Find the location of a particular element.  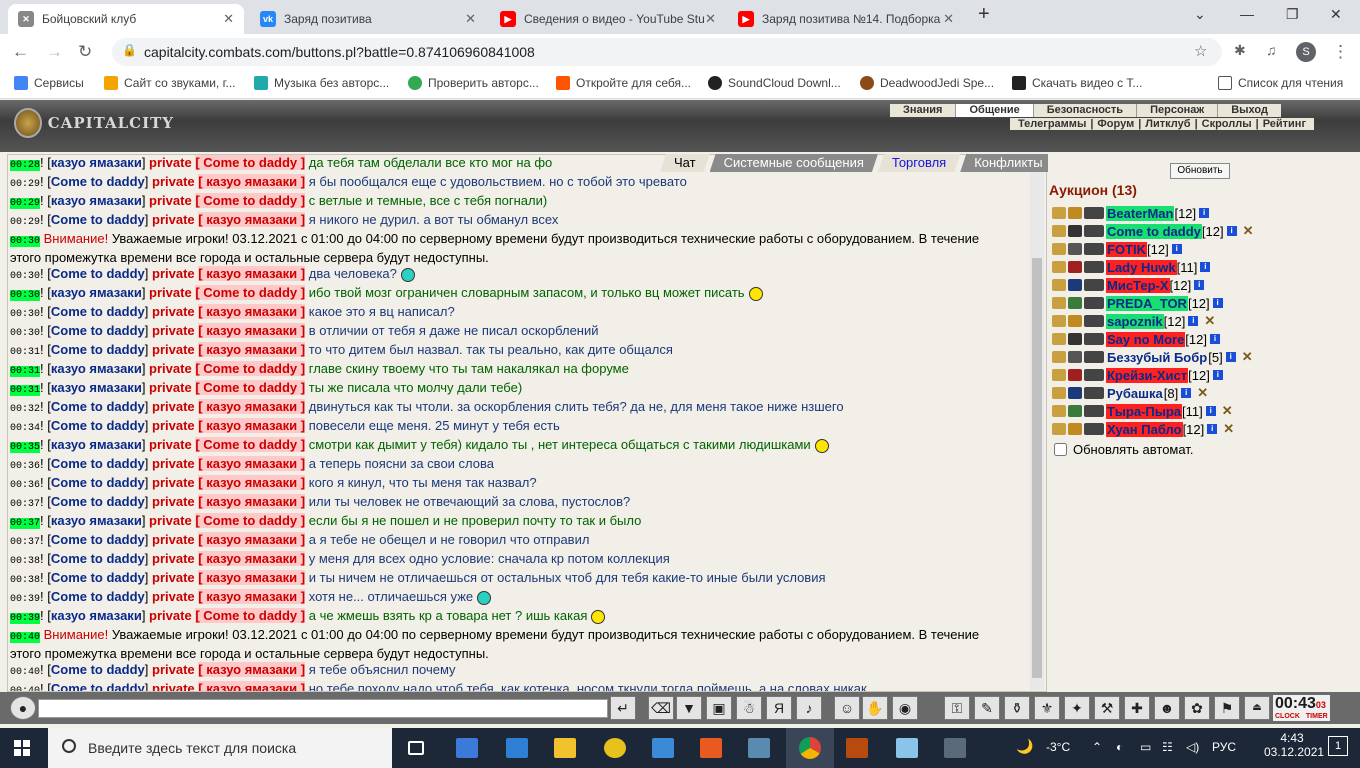

message-time: 00:39 is located at coordinates (25, 599).